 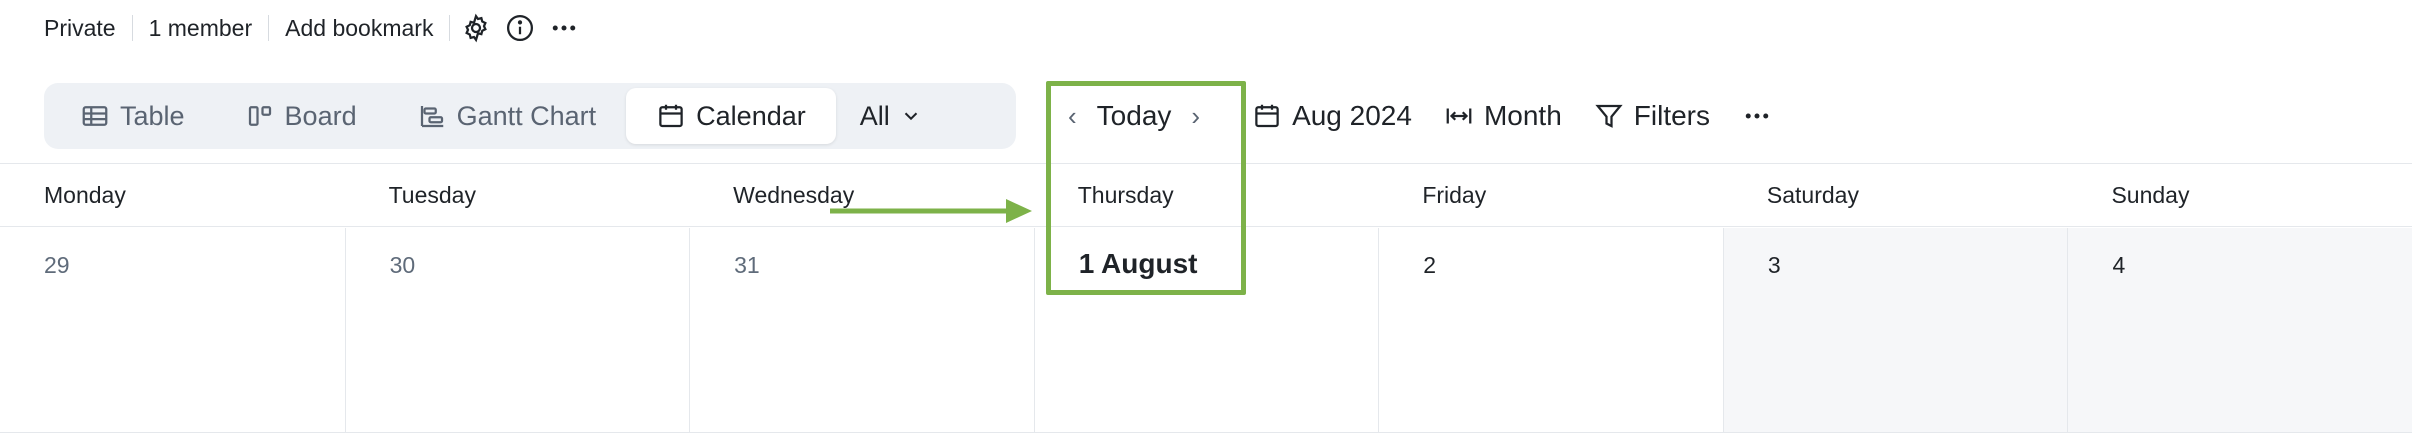 I want to click on day-number: 1 August, so click(x=1138, y=263).